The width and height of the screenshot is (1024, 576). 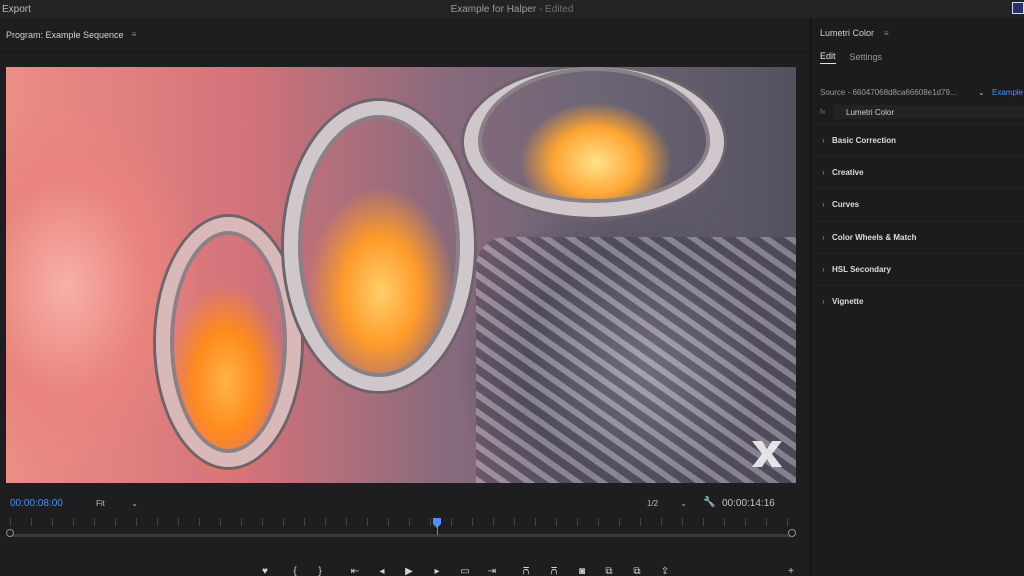 I want to click on resolution-value: 1/2, so click(x=653, y=503).